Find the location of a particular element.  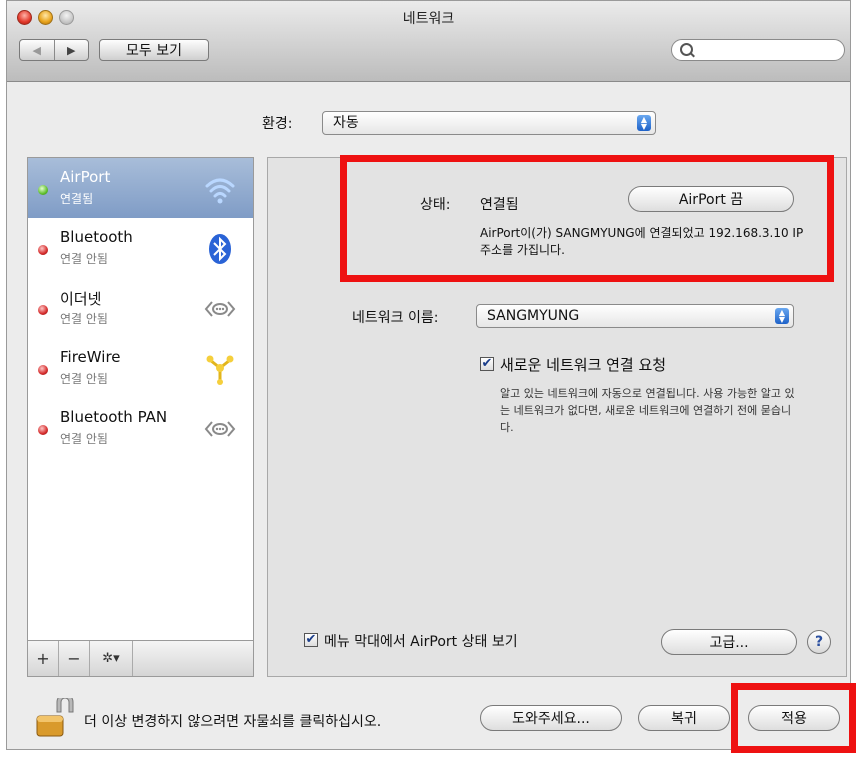

service-name: FireWire is located at coordinates (90, 357).